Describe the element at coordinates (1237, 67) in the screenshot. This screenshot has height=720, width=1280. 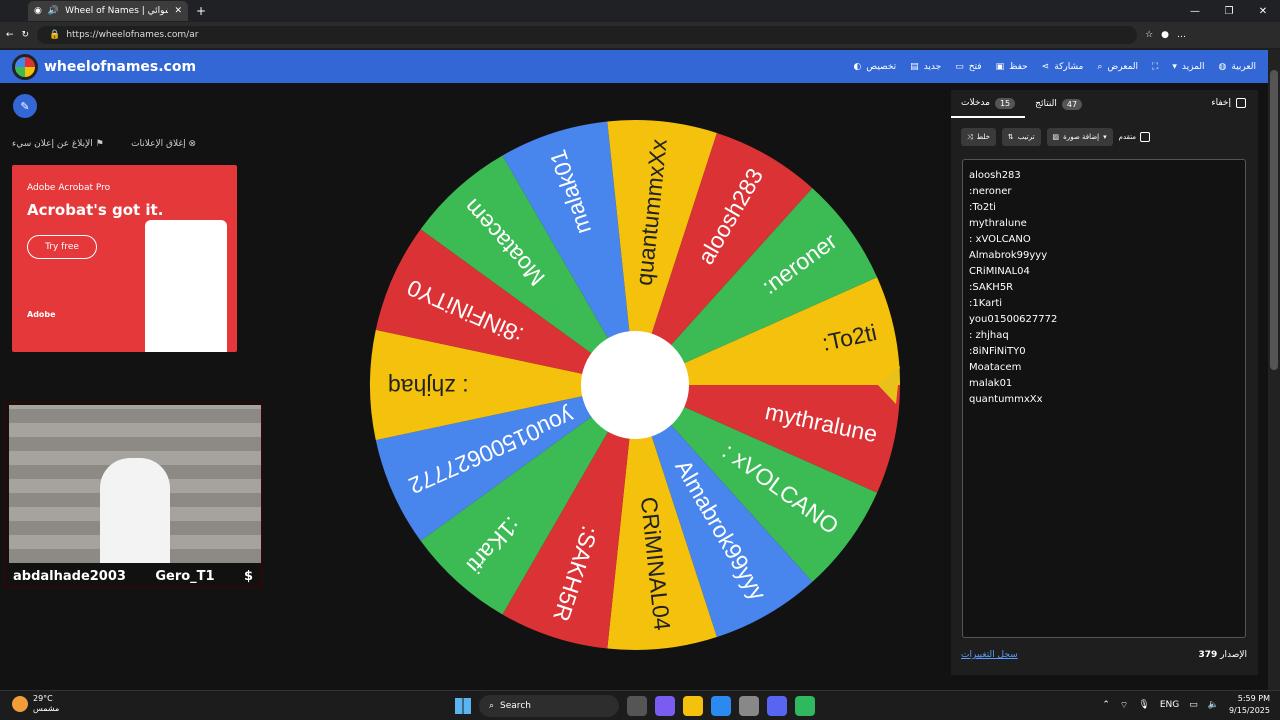
I see `menu-language: ◍ العربية` at that location.